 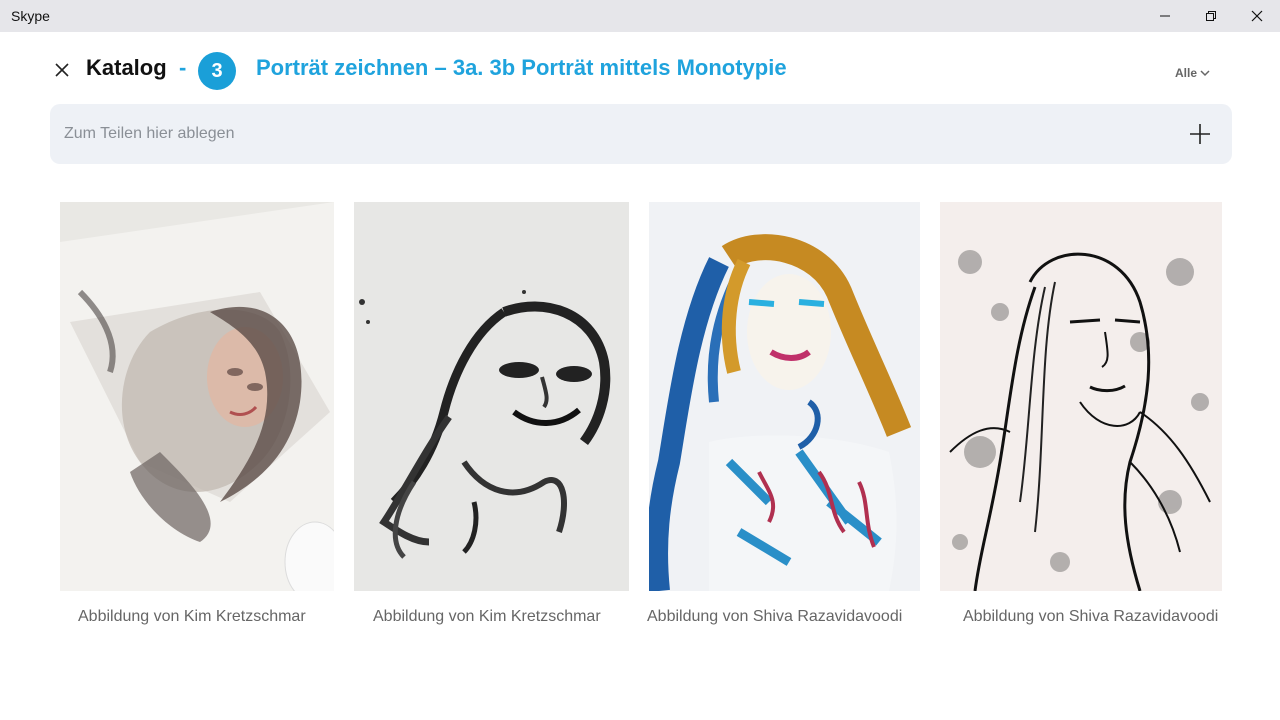 What do you see at coordinates (126, 67) in the screenshot?
I see `page-title: Katalog` at bounding box center [126, 67].